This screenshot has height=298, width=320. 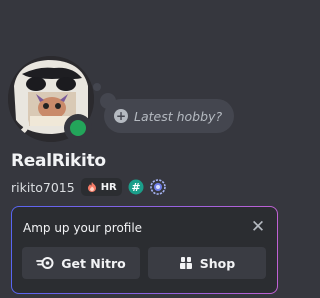 What do you see at coordinates (121, 116) in the screenshot?
I see `add-status-icon: +` at bounding box center [121, 116].